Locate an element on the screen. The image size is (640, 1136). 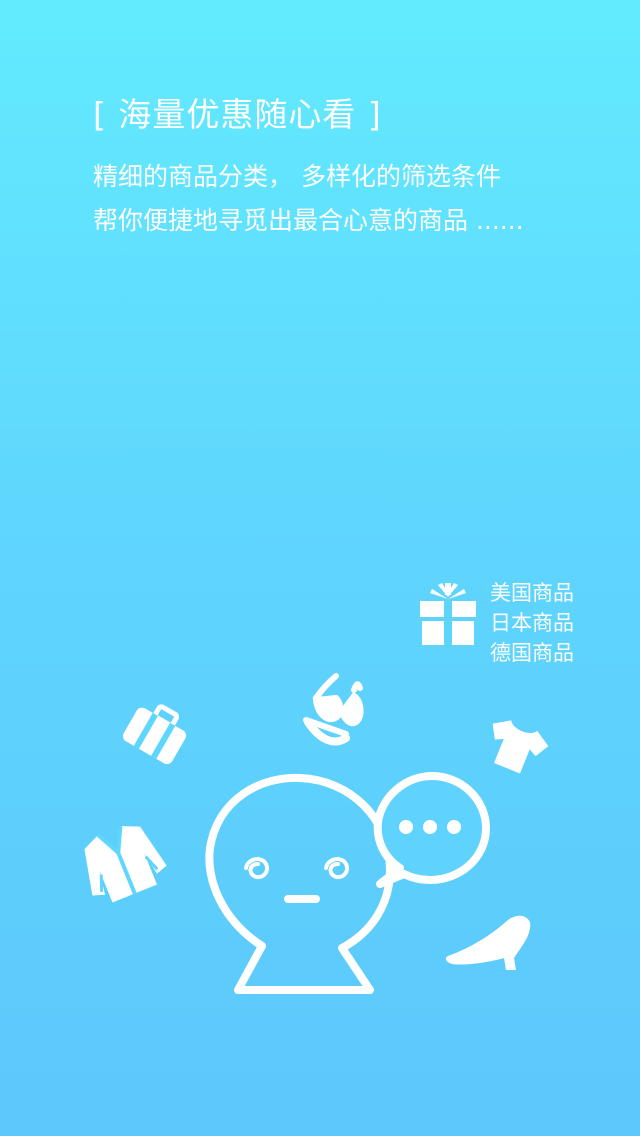
speech-bubble-icon is located at coordinates (431, 830).